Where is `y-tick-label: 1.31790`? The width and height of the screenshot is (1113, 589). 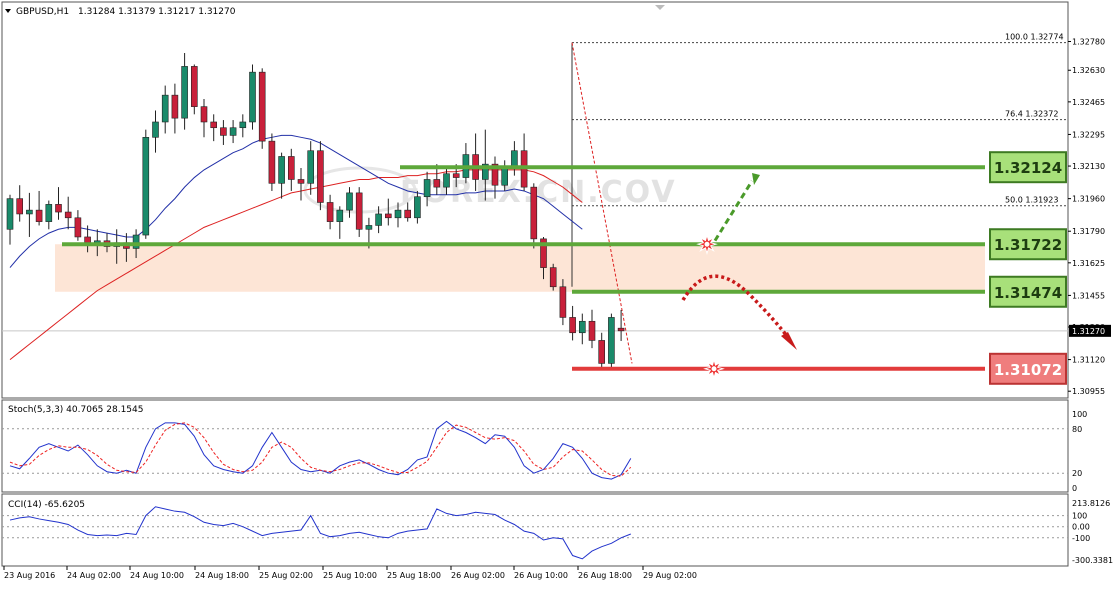 y-tick-label: 1.31790 is located at coordinates (1088, 231).